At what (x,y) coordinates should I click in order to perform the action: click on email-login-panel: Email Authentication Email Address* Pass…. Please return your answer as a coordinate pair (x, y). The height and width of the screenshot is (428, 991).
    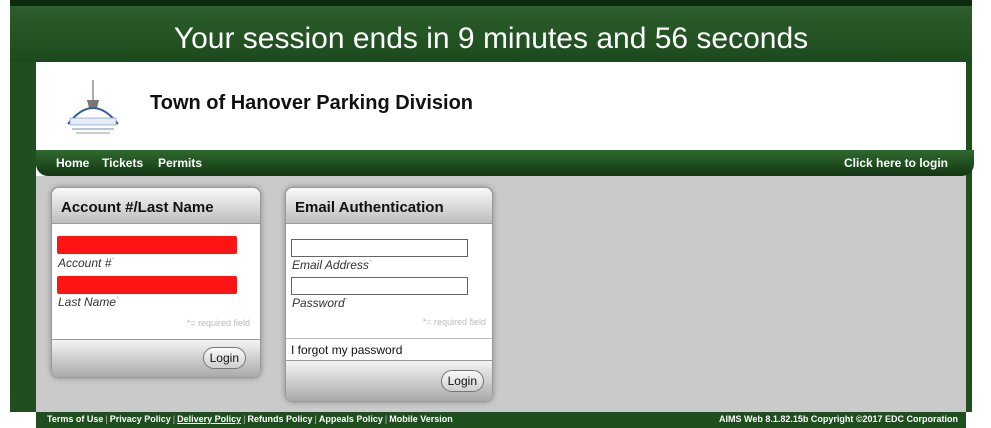
    Looking at the image, I should click on (389, 294).